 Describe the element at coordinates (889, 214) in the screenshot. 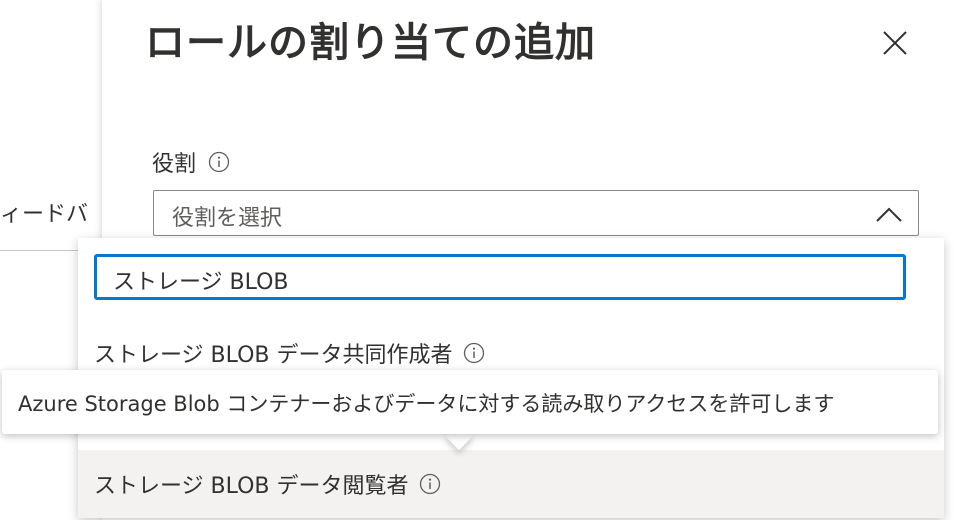

I see `chevron-up-icon` at that location.